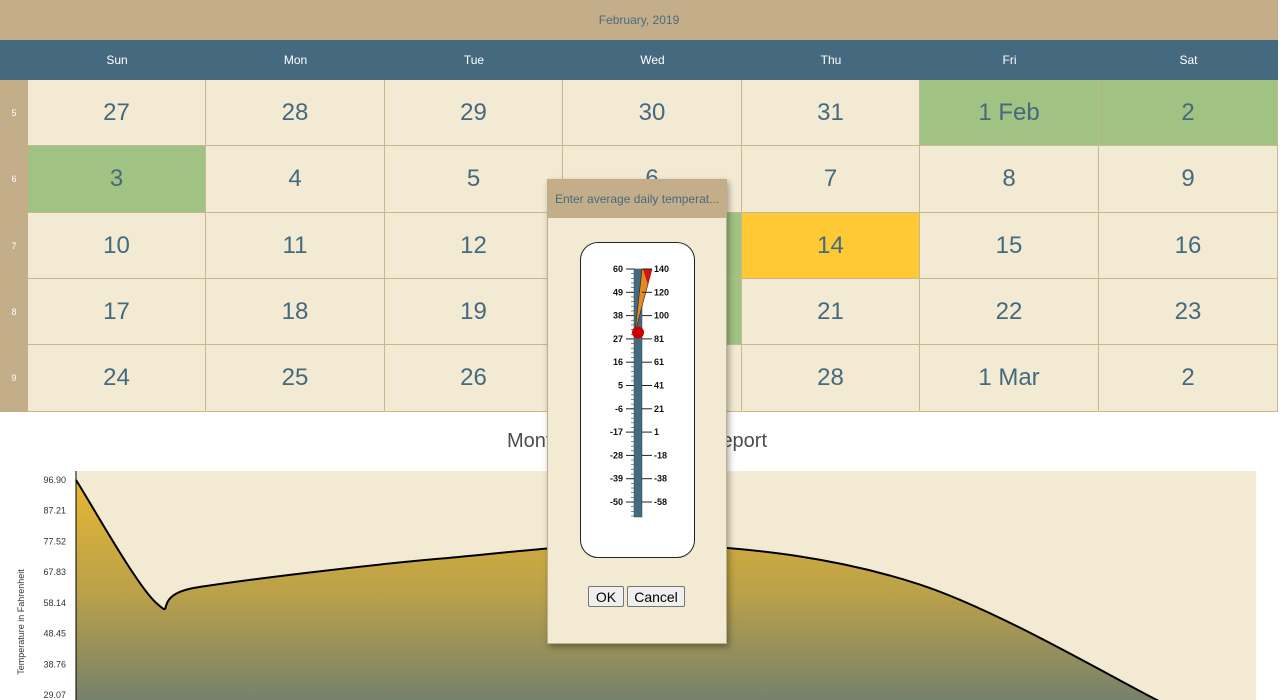 The width and height of the screenshot is (1282, 700). What do you see at coordinates (618, 316) in the screenshot?
I see `celsius-tick-label: 38` at bounding box center [618, 316].